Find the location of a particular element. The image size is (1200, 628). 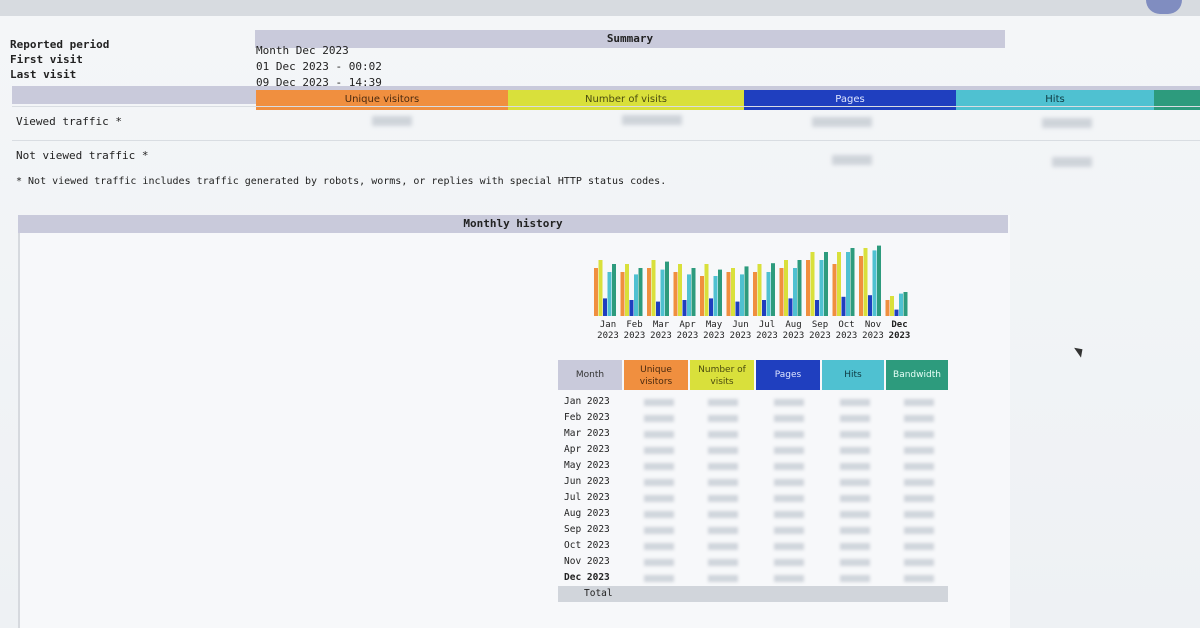

first-visit-value: 01 Dec 2023 - 00:02 is located at coordinates (319, 66).